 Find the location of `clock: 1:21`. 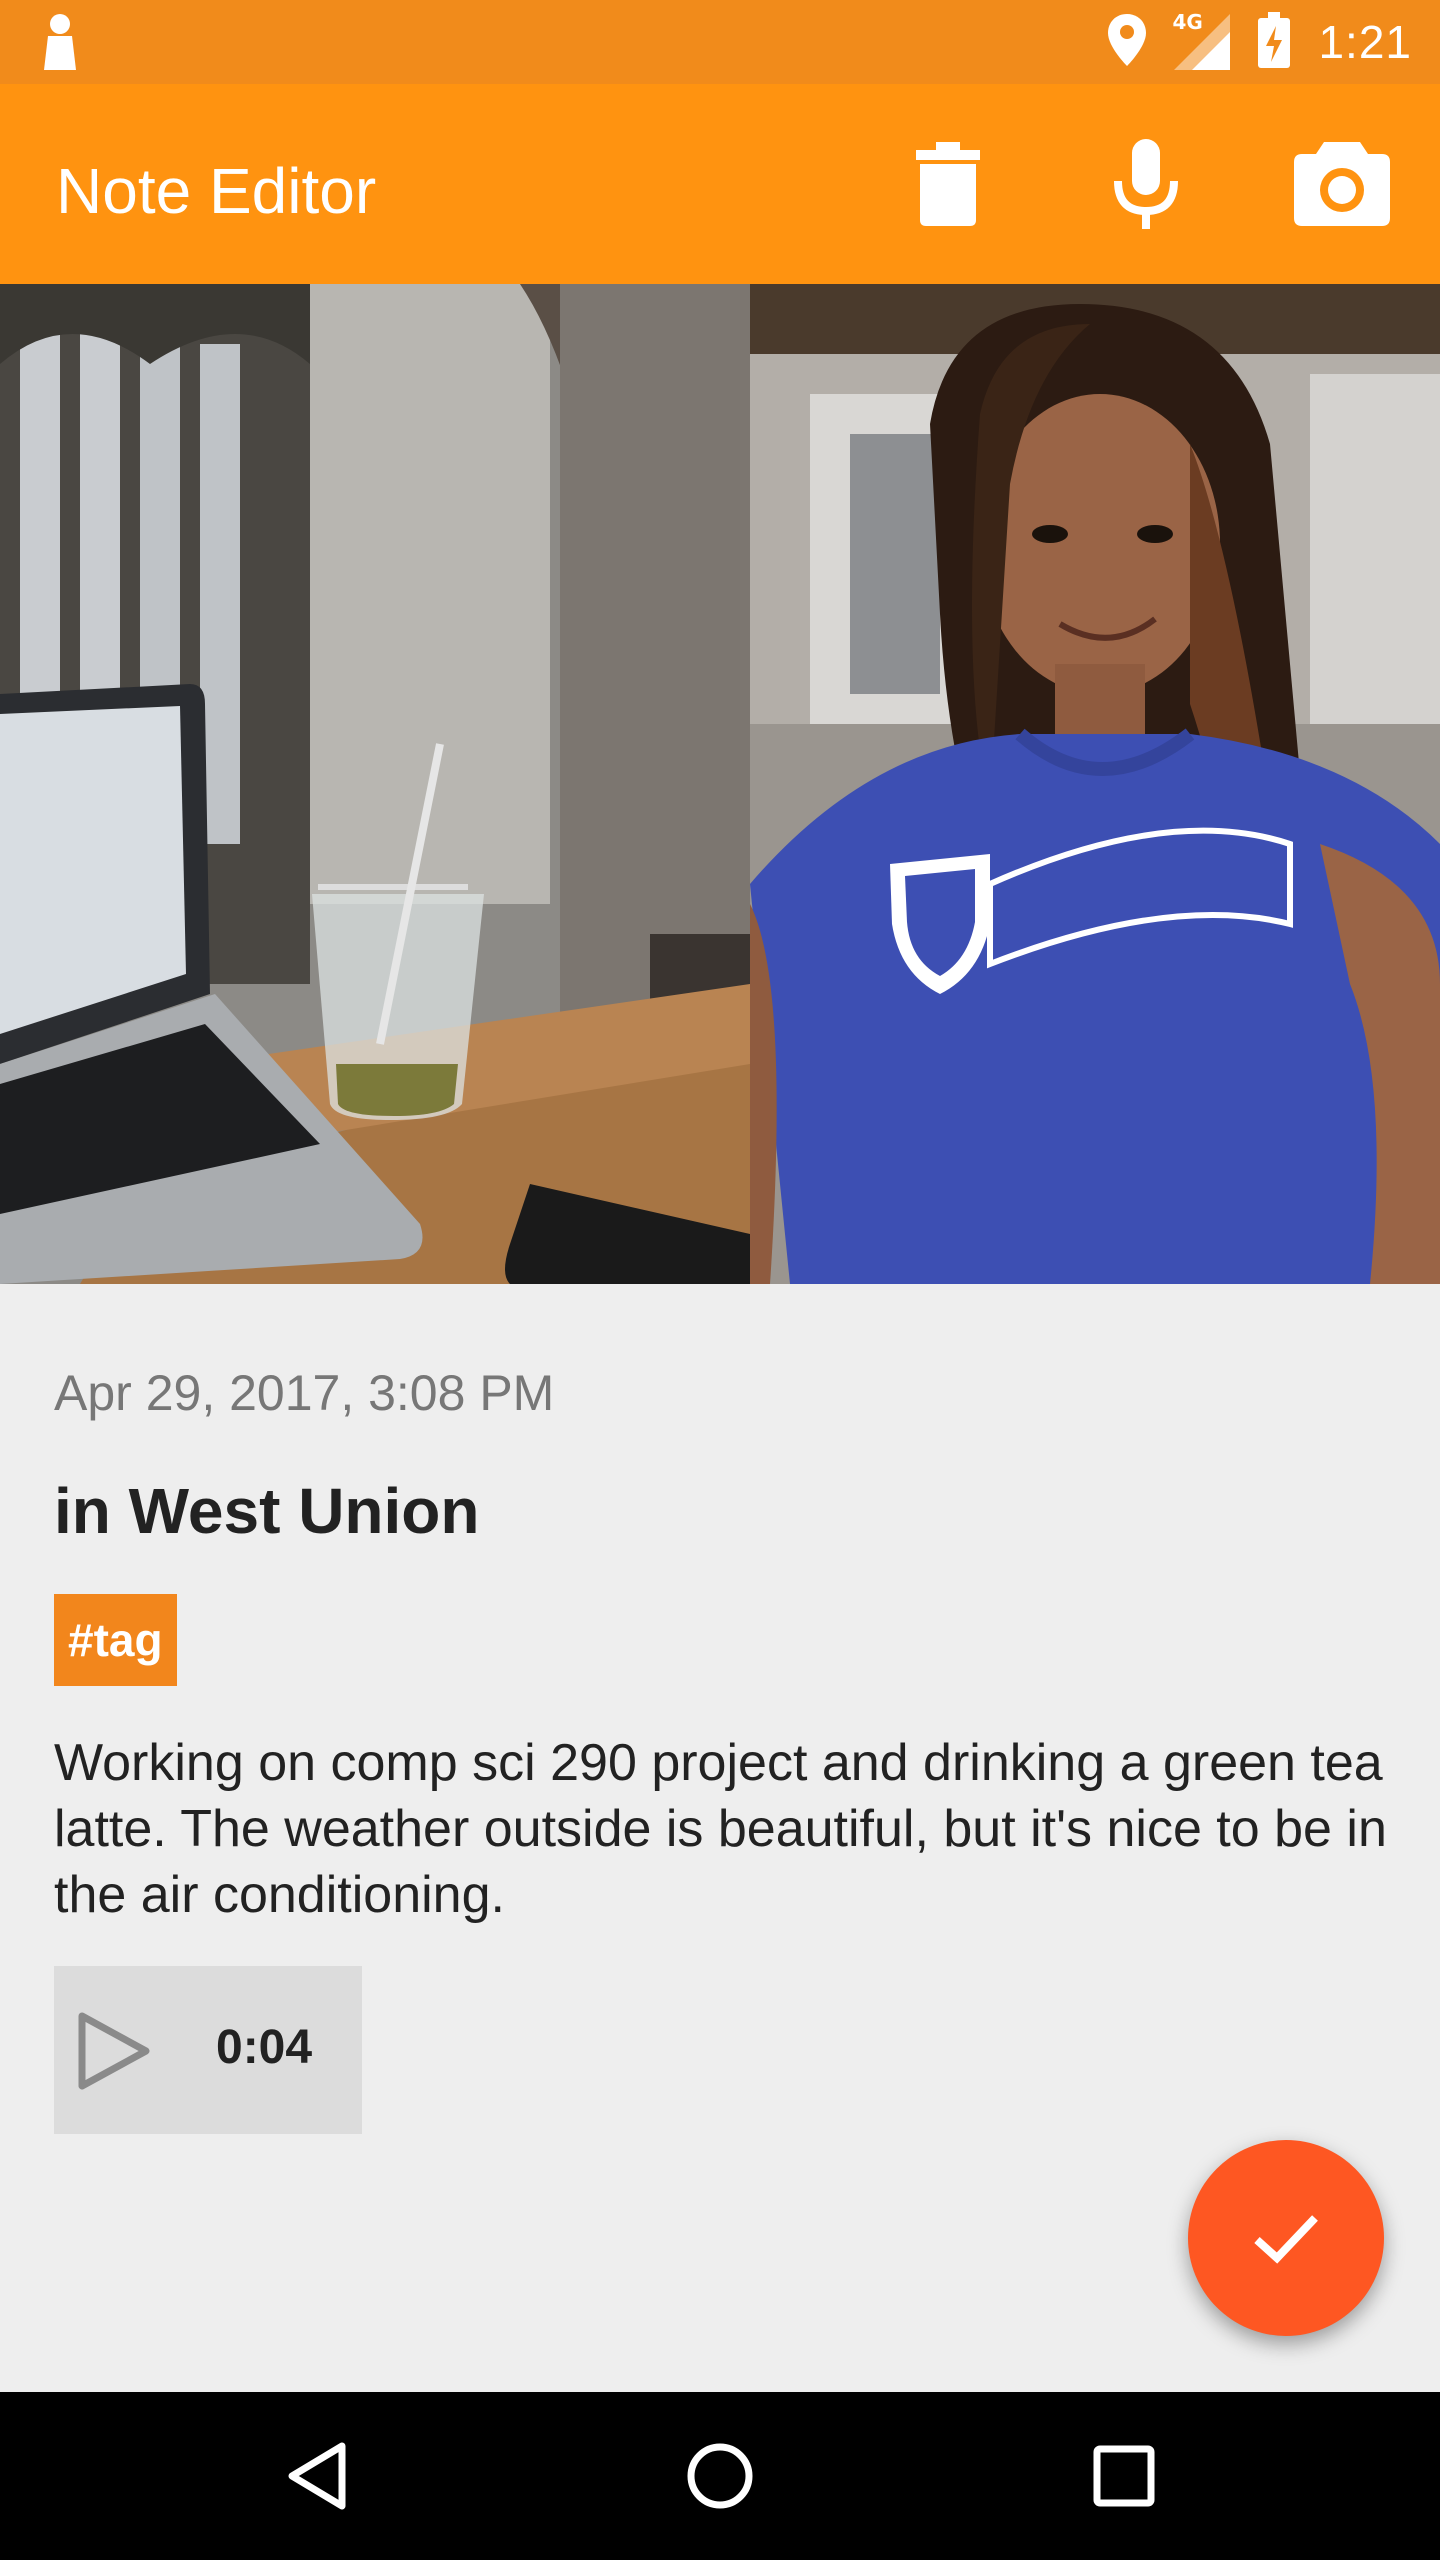

clock: 1:21 is located at coordinates (1365, 42).